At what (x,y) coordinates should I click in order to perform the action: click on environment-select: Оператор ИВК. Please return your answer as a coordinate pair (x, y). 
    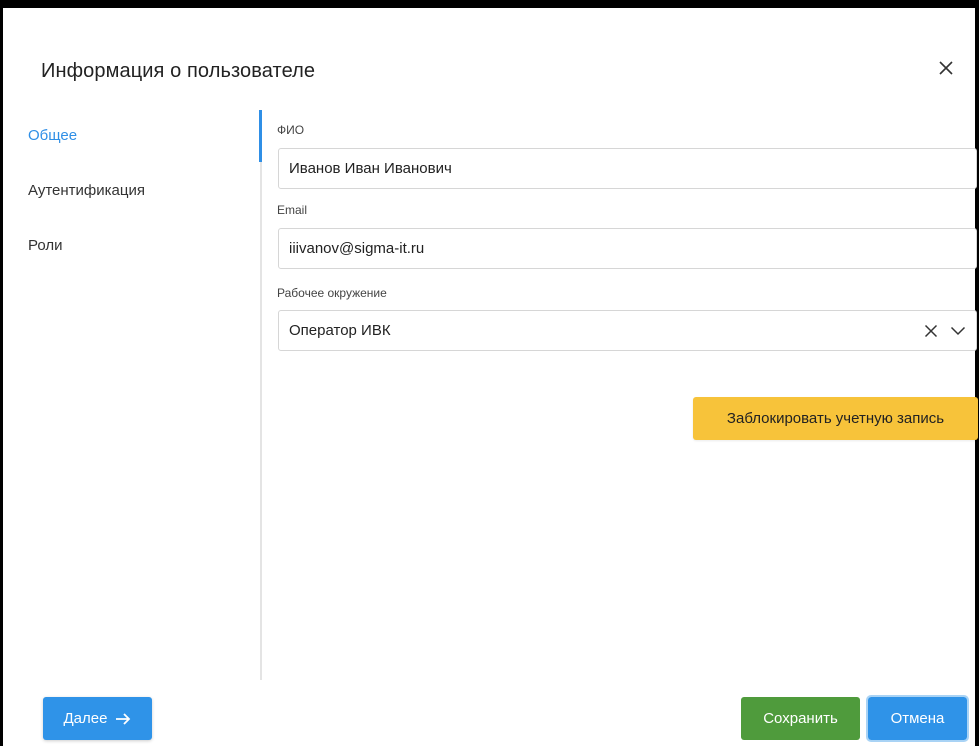
    Looking at the image, I should click on (627, 330).